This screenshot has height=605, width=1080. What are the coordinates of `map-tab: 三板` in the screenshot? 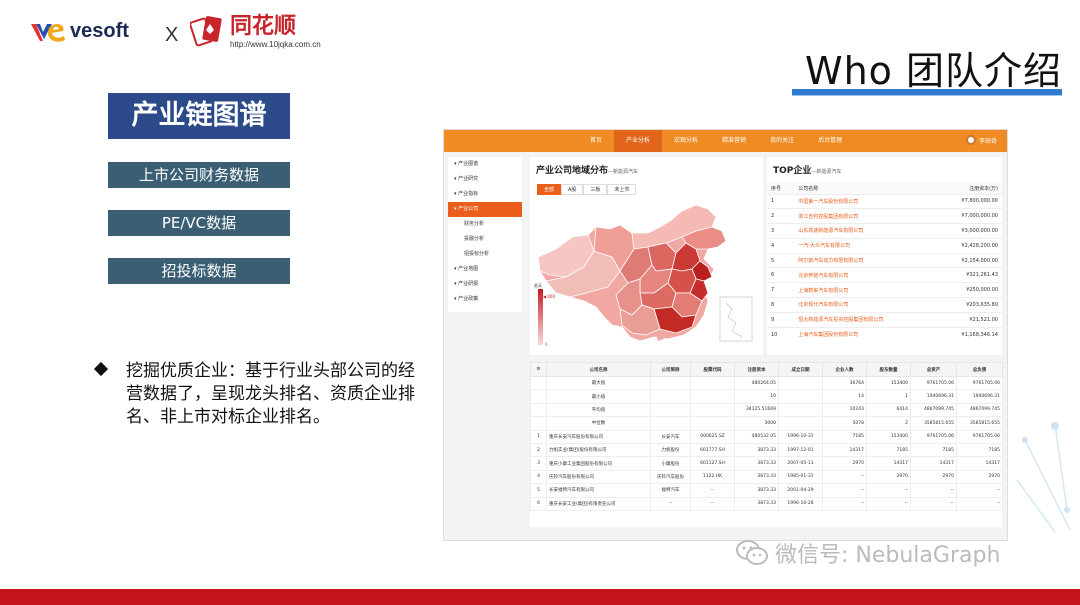 It's located at (595, 189).